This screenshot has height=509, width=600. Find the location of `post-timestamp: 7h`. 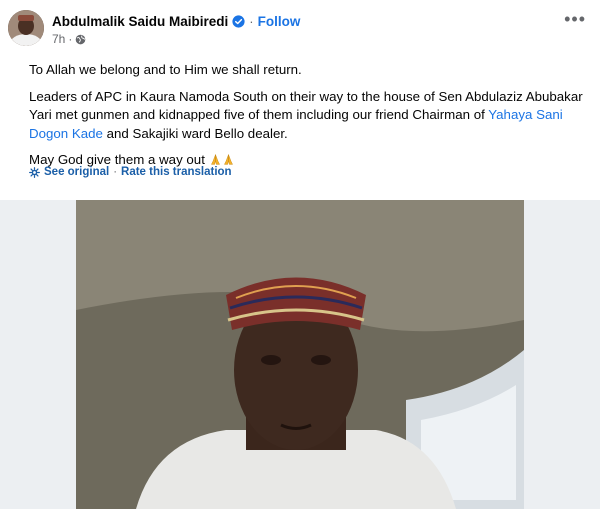

post-timestamp: 7h is located at coordinates (58, 39).